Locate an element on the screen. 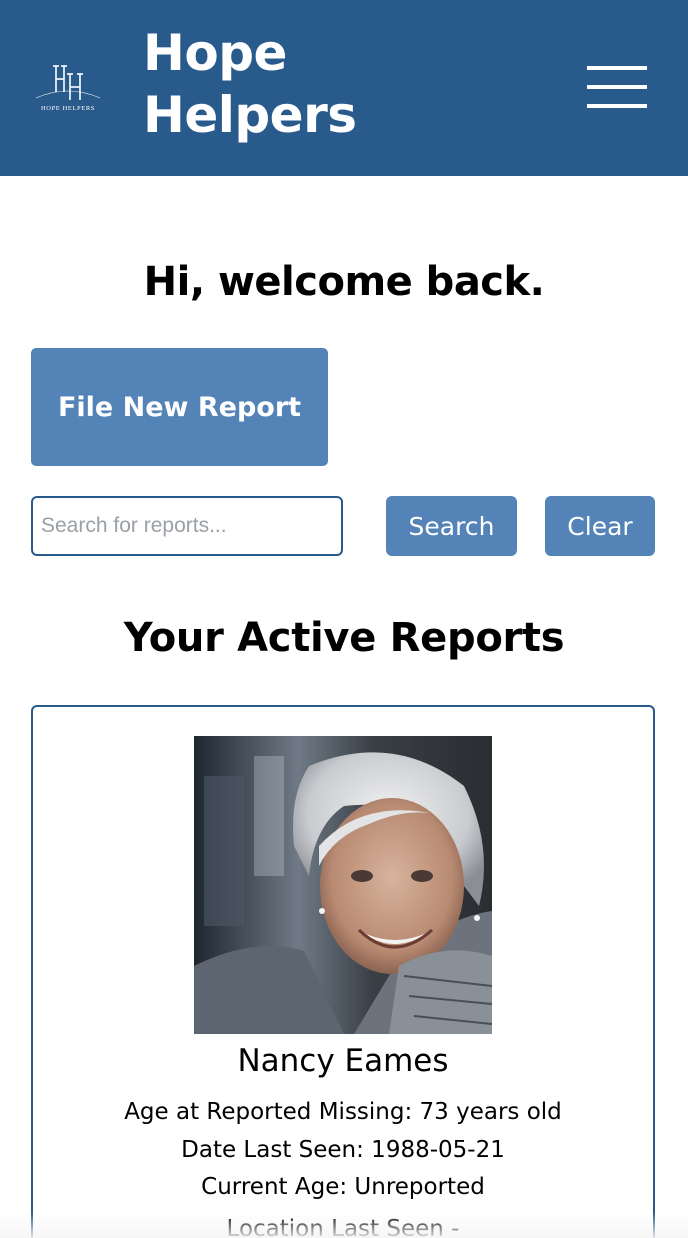 The width and height of the screenshot is (688, 1238). app-header: HOPE HELPERS Hope Helpers is located at coordinates (344, 88).